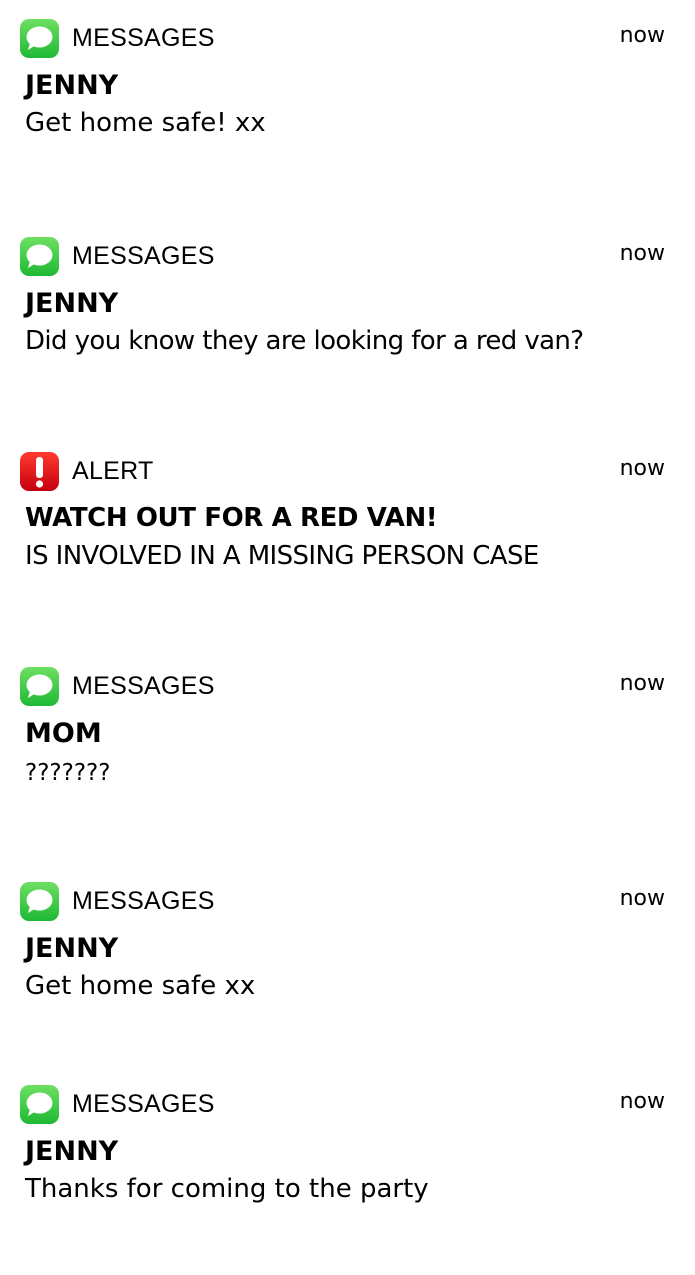 The image size is (695, 1275). What do you see at coordinates (68, 773) in the screenshot?
I see `message-text: ???????` at bounding box center [68, 773].